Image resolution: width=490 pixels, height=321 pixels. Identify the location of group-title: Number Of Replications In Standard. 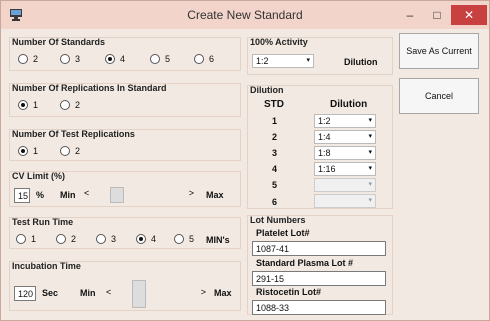
(89, 88).